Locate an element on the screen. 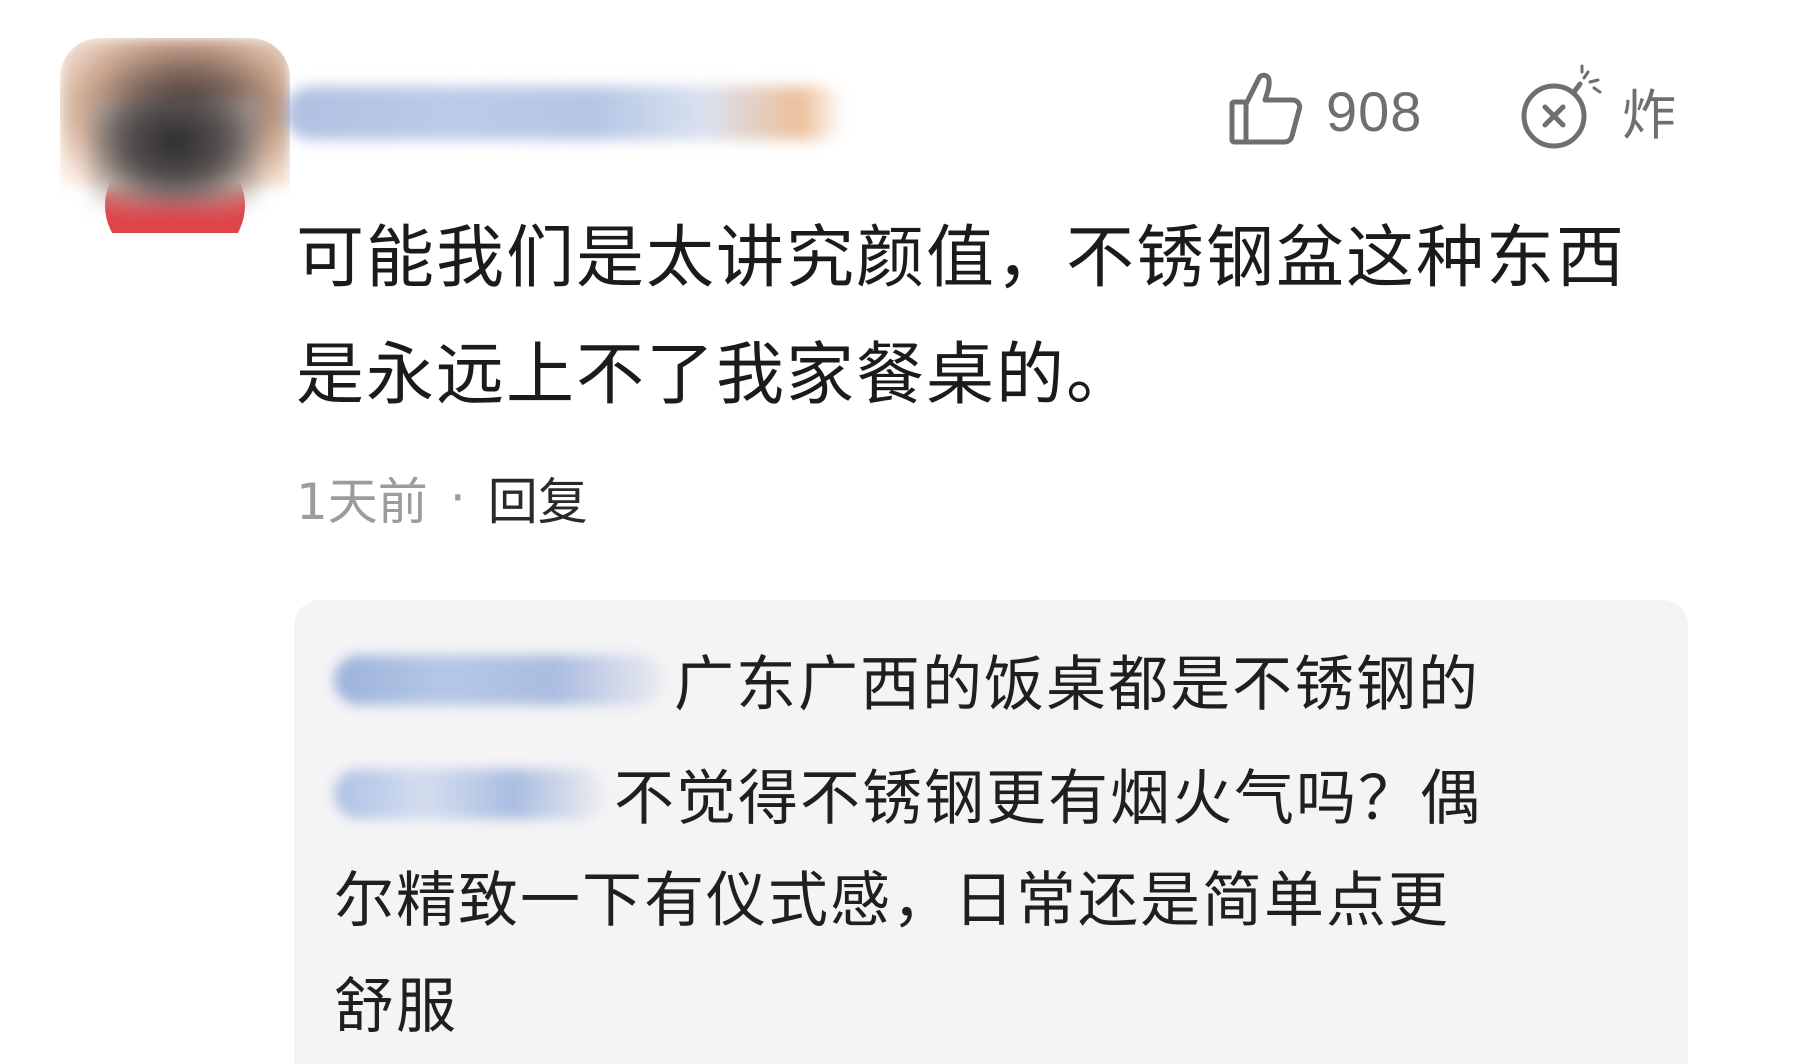  comment-text: 可能我们是太讲究颜值，不锈钢盆这种东西是永远上不了我家餐桌的。 is located at coordinates (961, 317).